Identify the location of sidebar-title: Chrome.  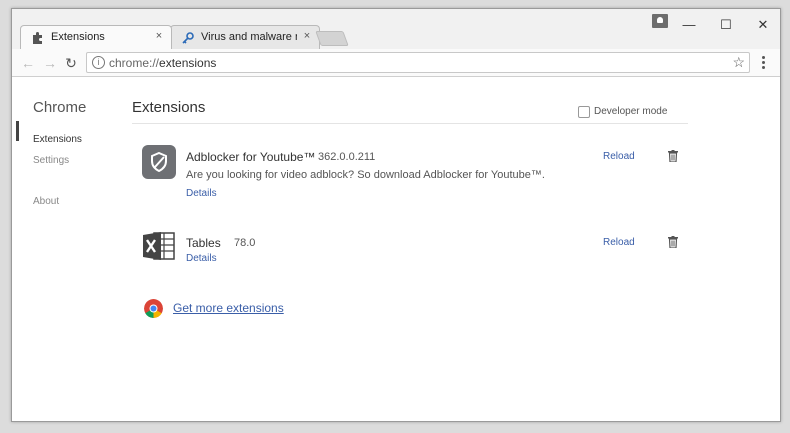
(60, 107).